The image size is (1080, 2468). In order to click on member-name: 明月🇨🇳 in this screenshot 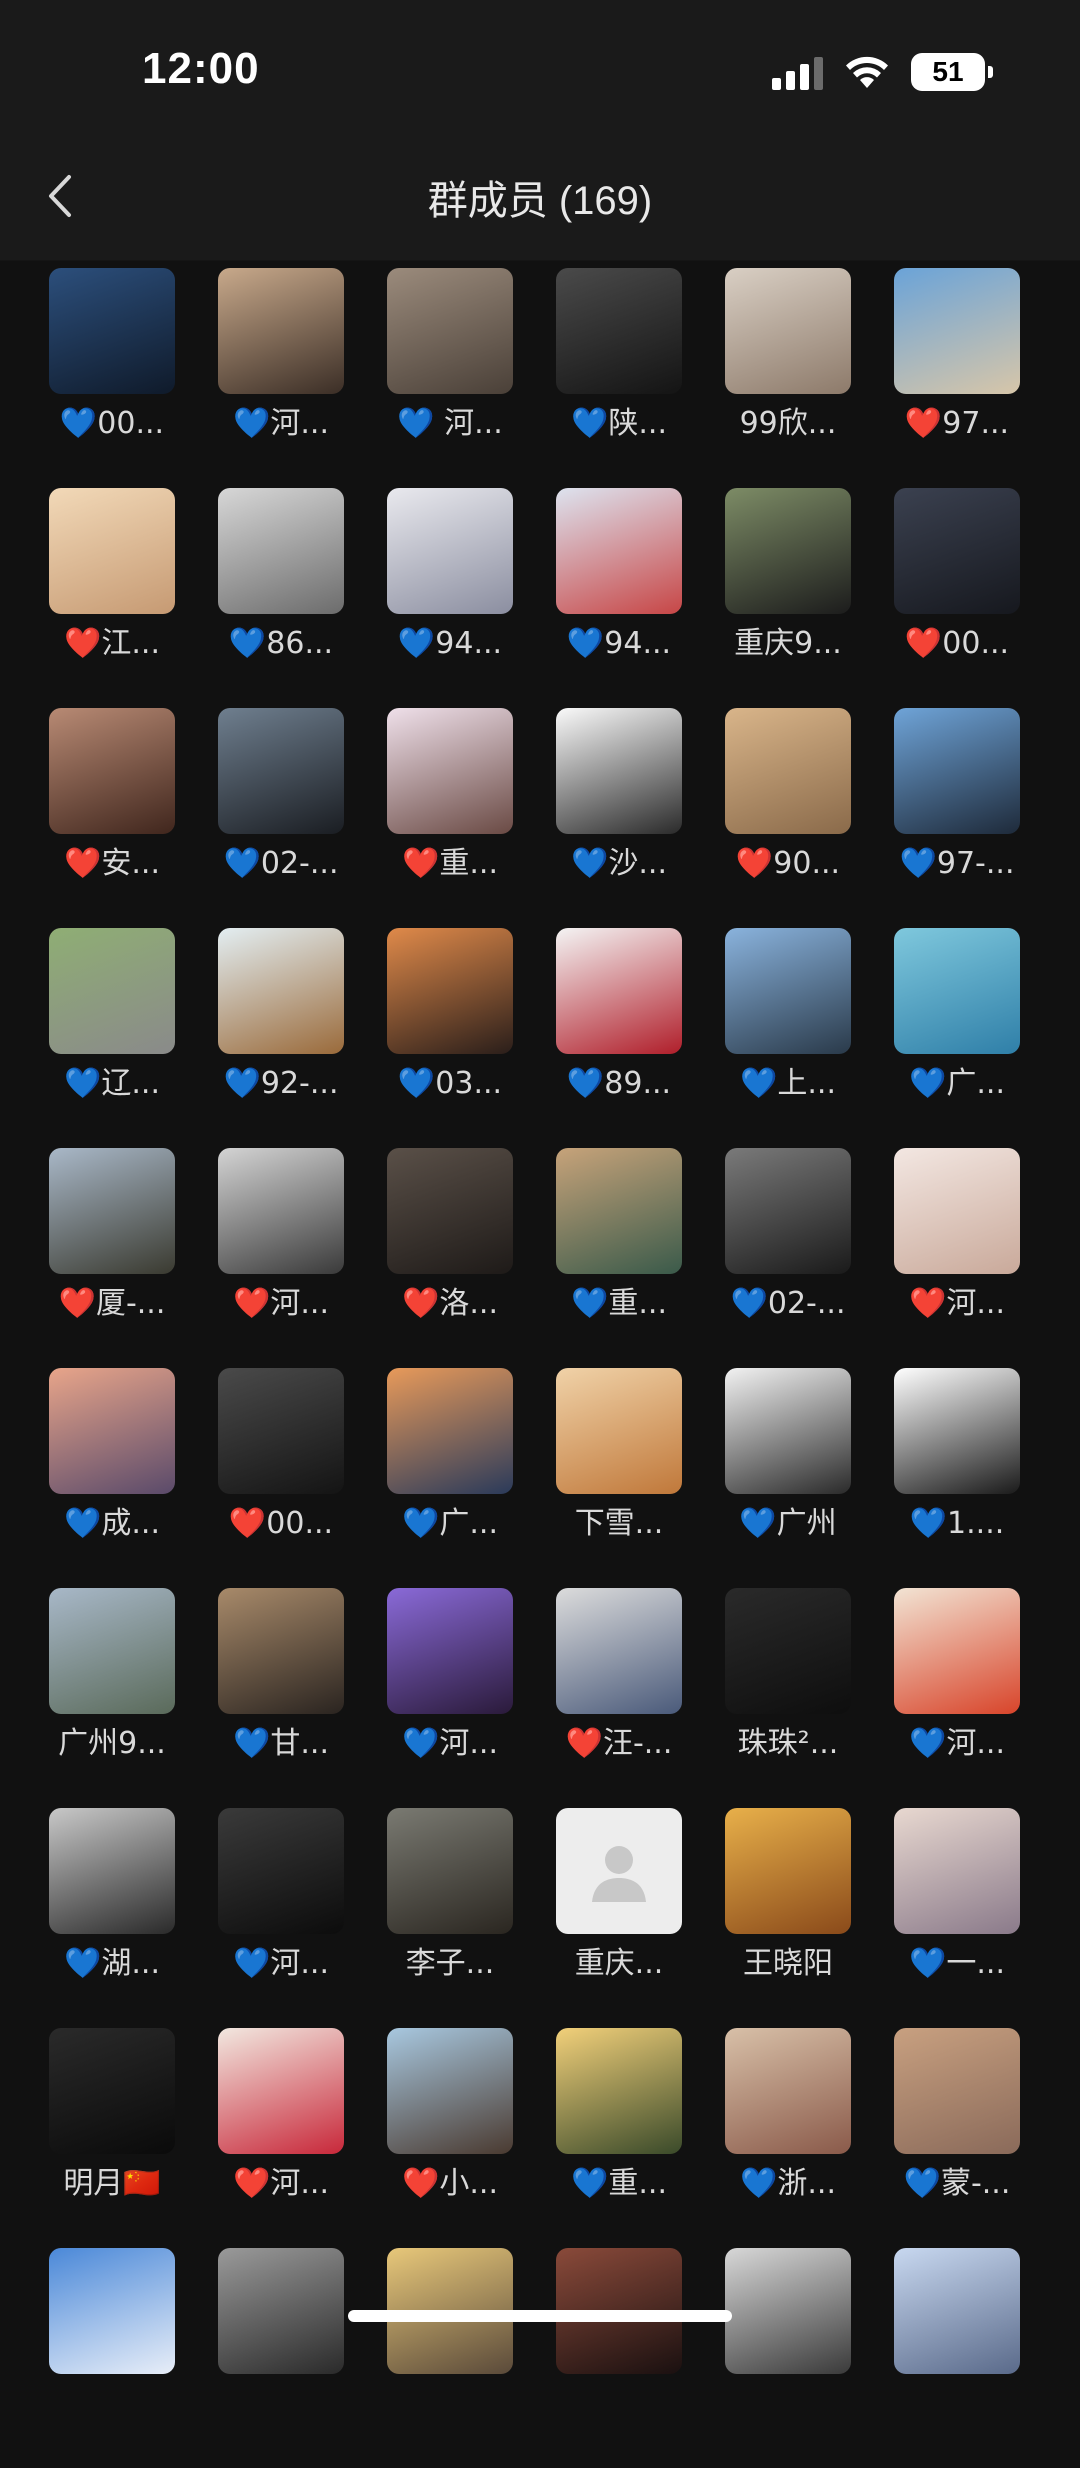, I will do `click(112, 2183)`.